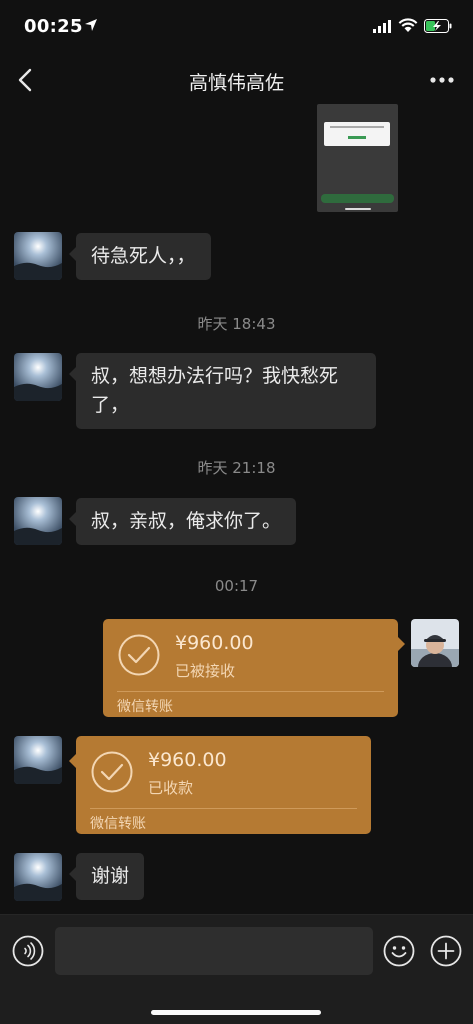 This screenshot has height=1024, width=473. Describe the element at coordinates (236, 586) in the screenshot. I see `message-timestamp: 00:17` at that location.